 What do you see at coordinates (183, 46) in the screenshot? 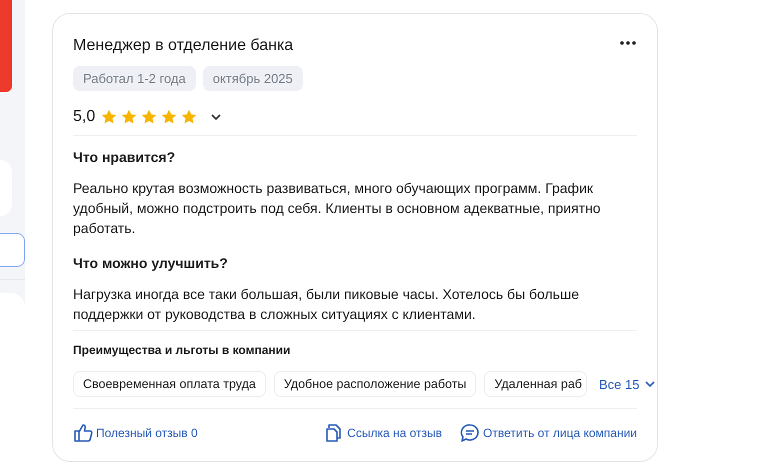
I see `review-title: Менеджер в отделение банка` at bounding box center [183, 46].